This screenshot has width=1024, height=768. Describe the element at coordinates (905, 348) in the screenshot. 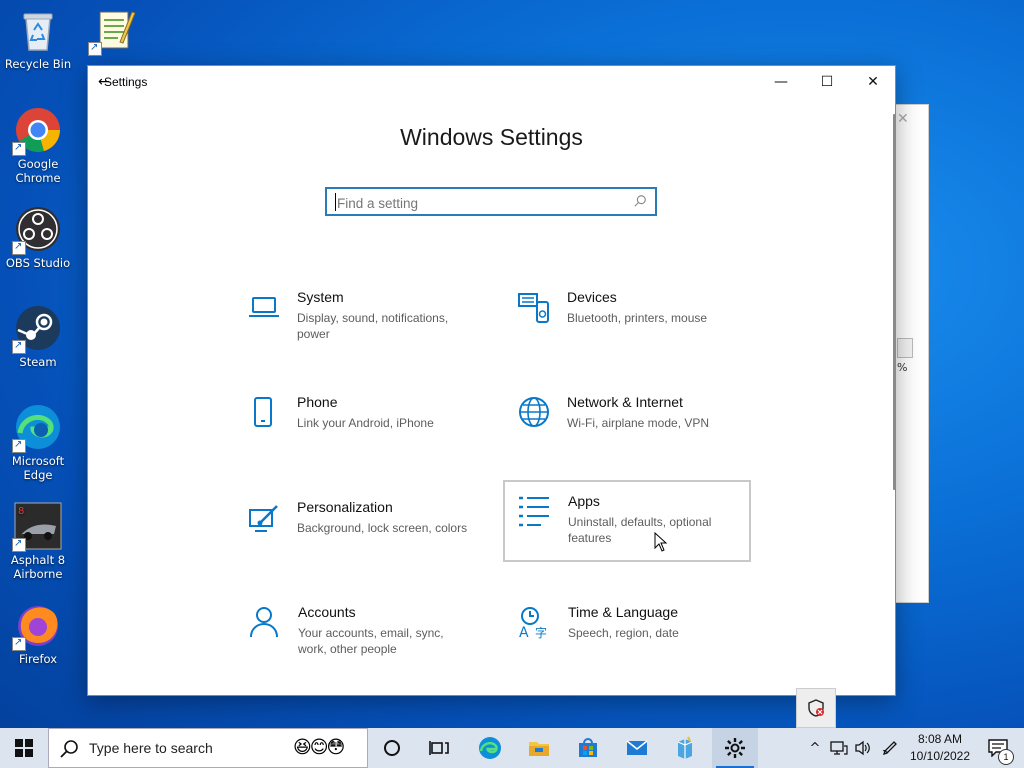

I see `background-window-control` at that location.